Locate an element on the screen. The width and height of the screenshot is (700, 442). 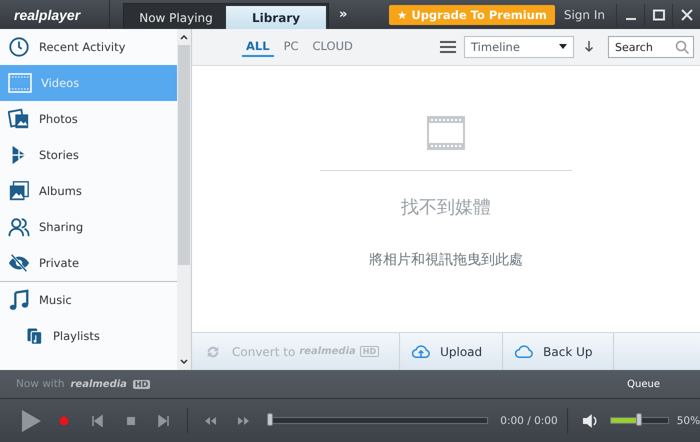
music-note-icon is located at coordinates (19, 300).